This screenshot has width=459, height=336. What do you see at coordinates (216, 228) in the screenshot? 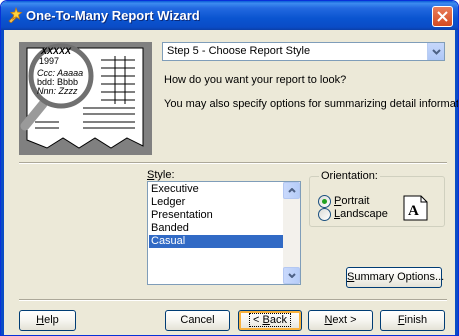
I see `style-item-banded: Banded` at bounding box center [216, 228].